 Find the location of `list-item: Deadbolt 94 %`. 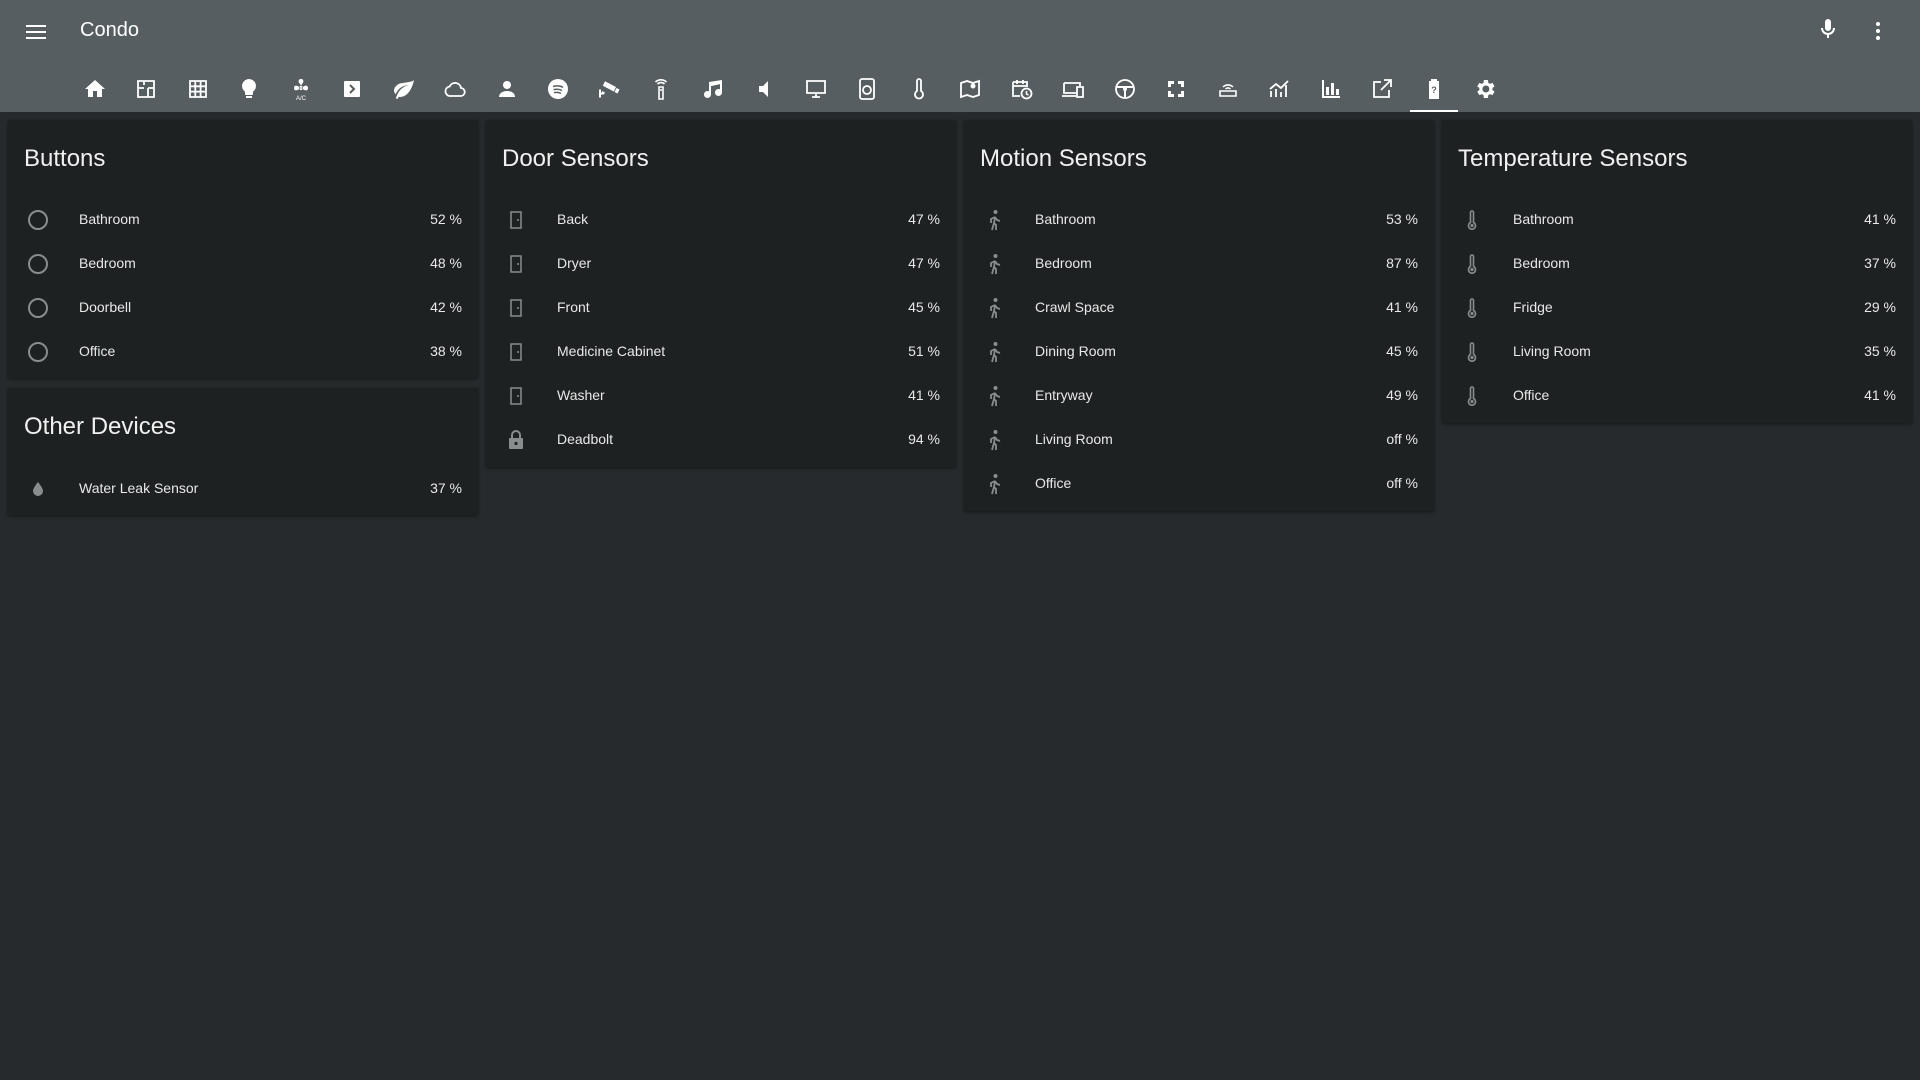

list-item: Deadbolt 94 % is located at coordinates (721, 440).